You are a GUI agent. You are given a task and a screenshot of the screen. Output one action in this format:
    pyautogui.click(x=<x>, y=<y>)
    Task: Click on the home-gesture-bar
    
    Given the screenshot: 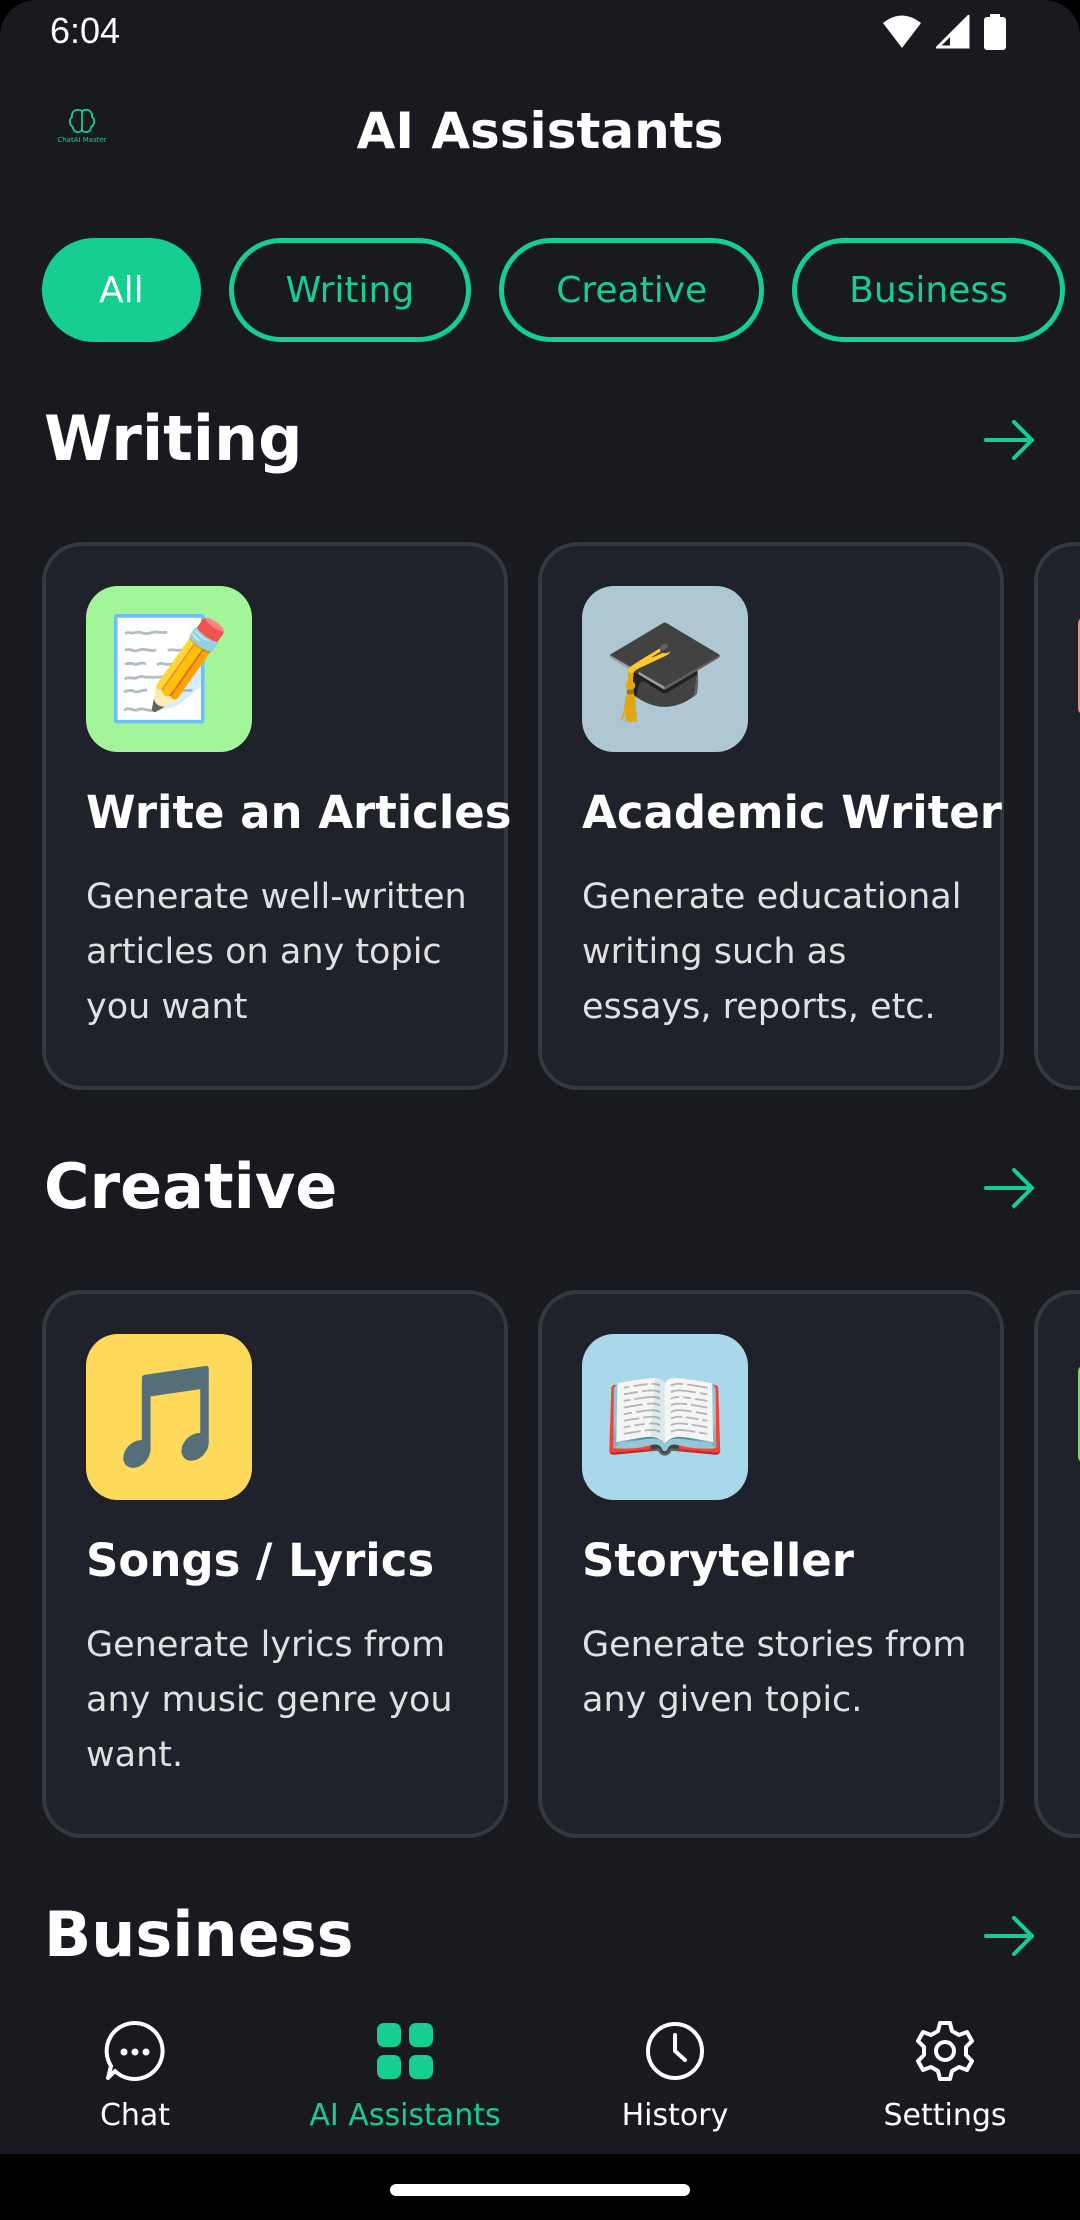 What is the action you would take?
    pyautogui.click(x=540, y=2190)
    